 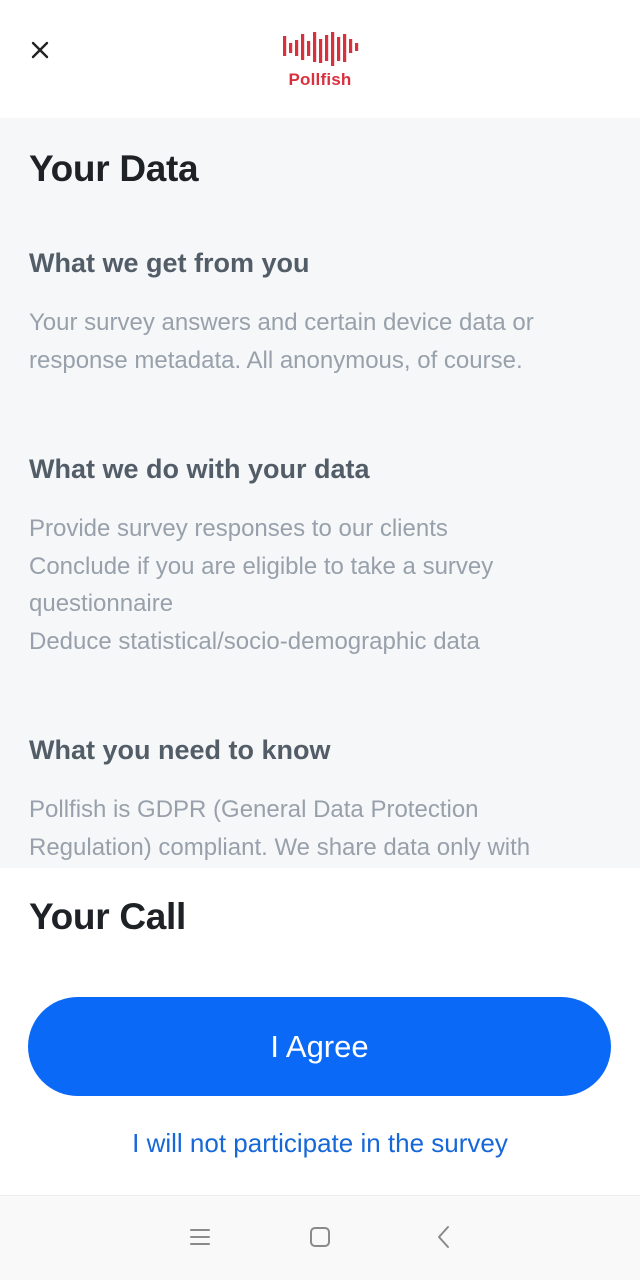 What do you see at coordinates (101, 603) in the screenshot?
I see `section-line: questionnaire` at bounding box center [101, 603].